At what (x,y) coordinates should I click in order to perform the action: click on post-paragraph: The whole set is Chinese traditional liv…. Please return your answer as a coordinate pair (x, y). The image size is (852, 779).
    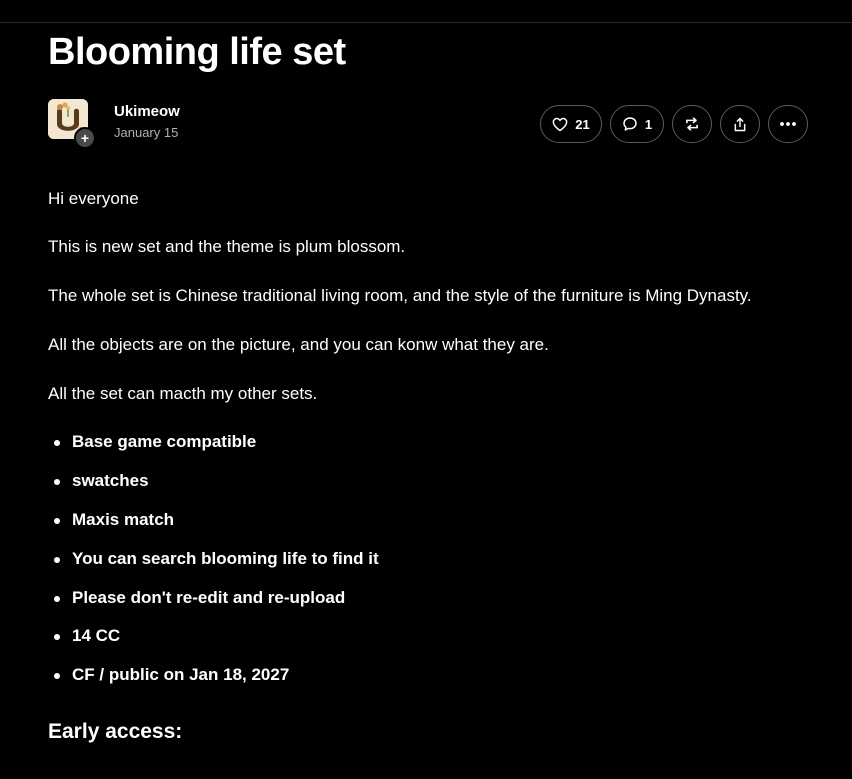
    Looking at the image, I should click on (400, 295).